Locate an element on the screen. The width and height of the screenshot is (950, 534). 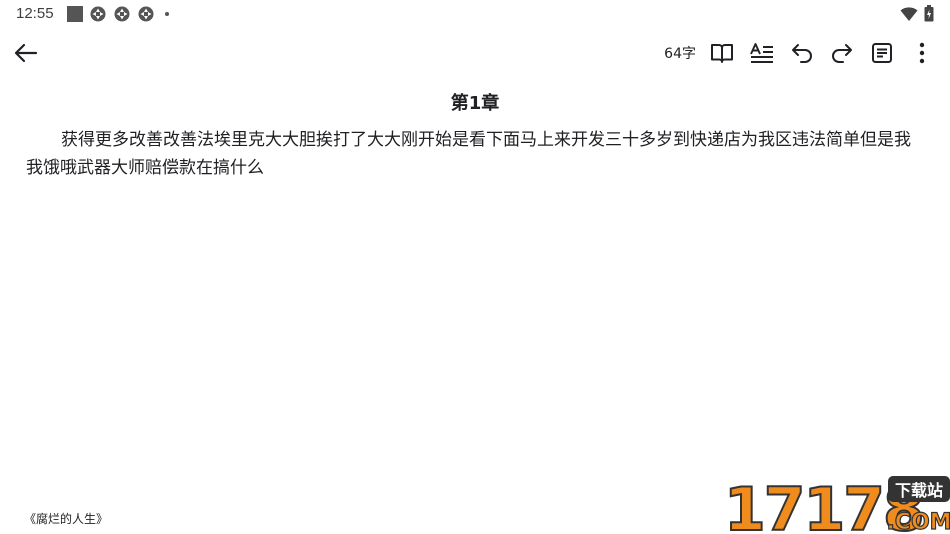
more-vert-icon is located at coordinates (922, 53).